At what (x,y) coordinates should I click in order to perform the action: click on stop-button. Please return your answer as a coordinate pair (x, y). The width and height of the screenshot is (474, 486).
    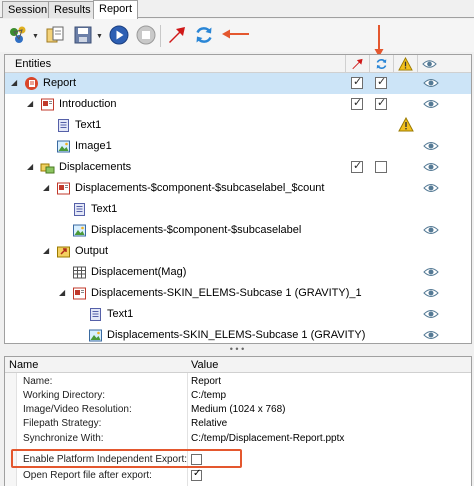
    Looking at the image, I should click on (146, 35).